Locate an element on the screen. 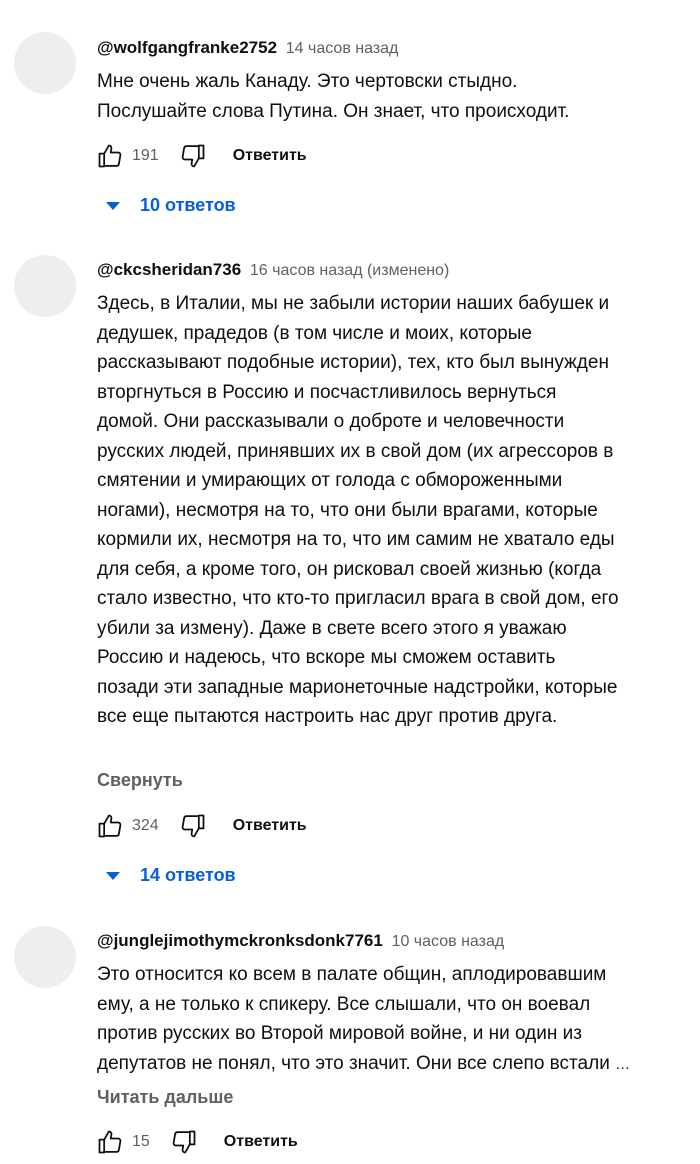  comment-actions: 191 Ответить is located at coordinates (200, 156).